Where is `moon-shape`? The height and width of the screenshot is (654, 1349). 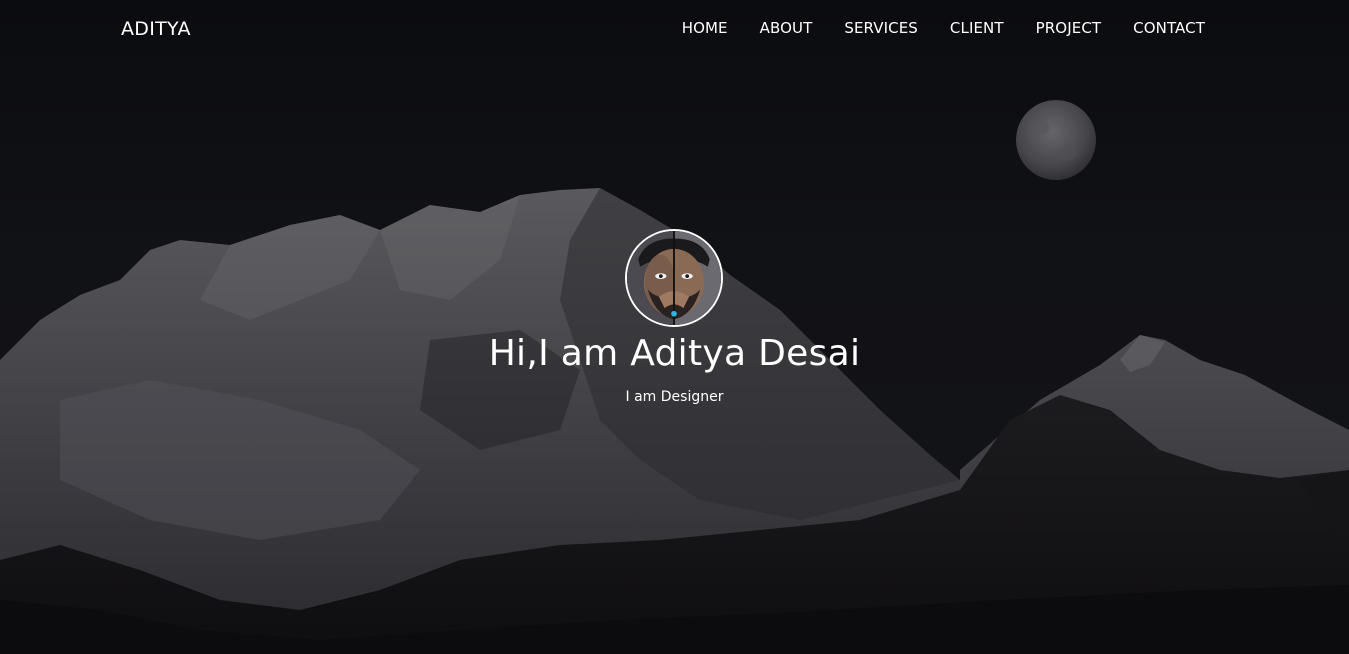
moon-shape is located at coordinates (1056, 140).